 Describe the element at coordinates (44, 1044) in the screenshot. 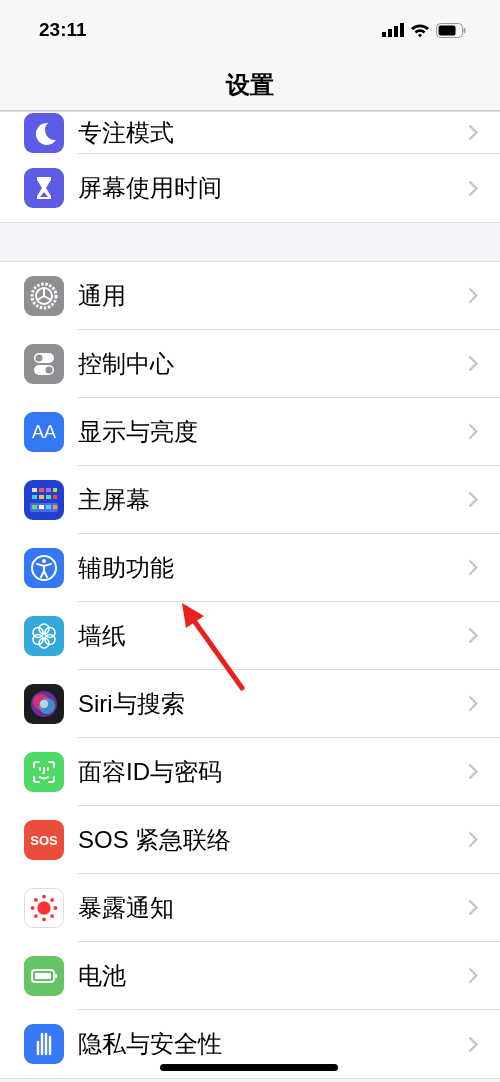

I see `hand-icon` at that location.